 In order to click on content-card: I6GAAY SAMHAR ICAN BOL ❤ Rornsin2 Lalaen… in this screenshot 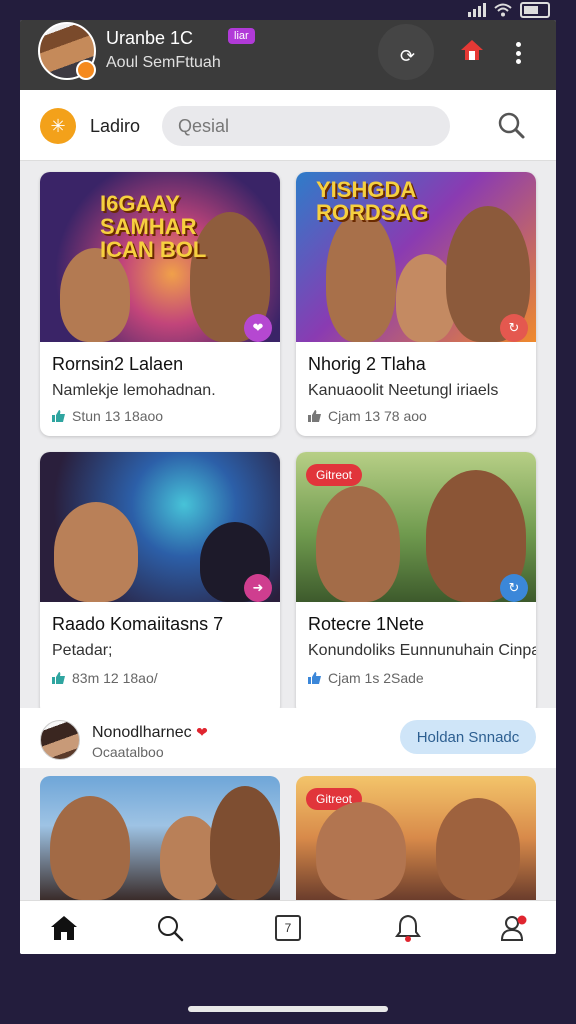, I will do `click(160, 304)`.